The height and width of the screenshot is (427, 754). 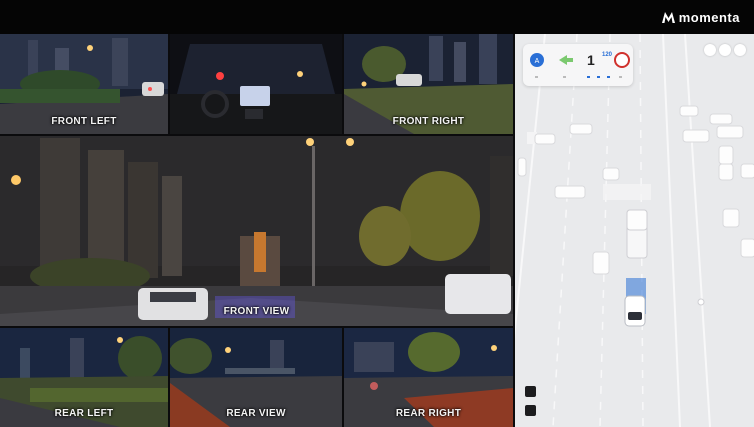 What do you see at coordinates (428, 377) in the screenshot?
I see `camera-rear-right: REAR RIGHT` at bounding box center [428, 377].